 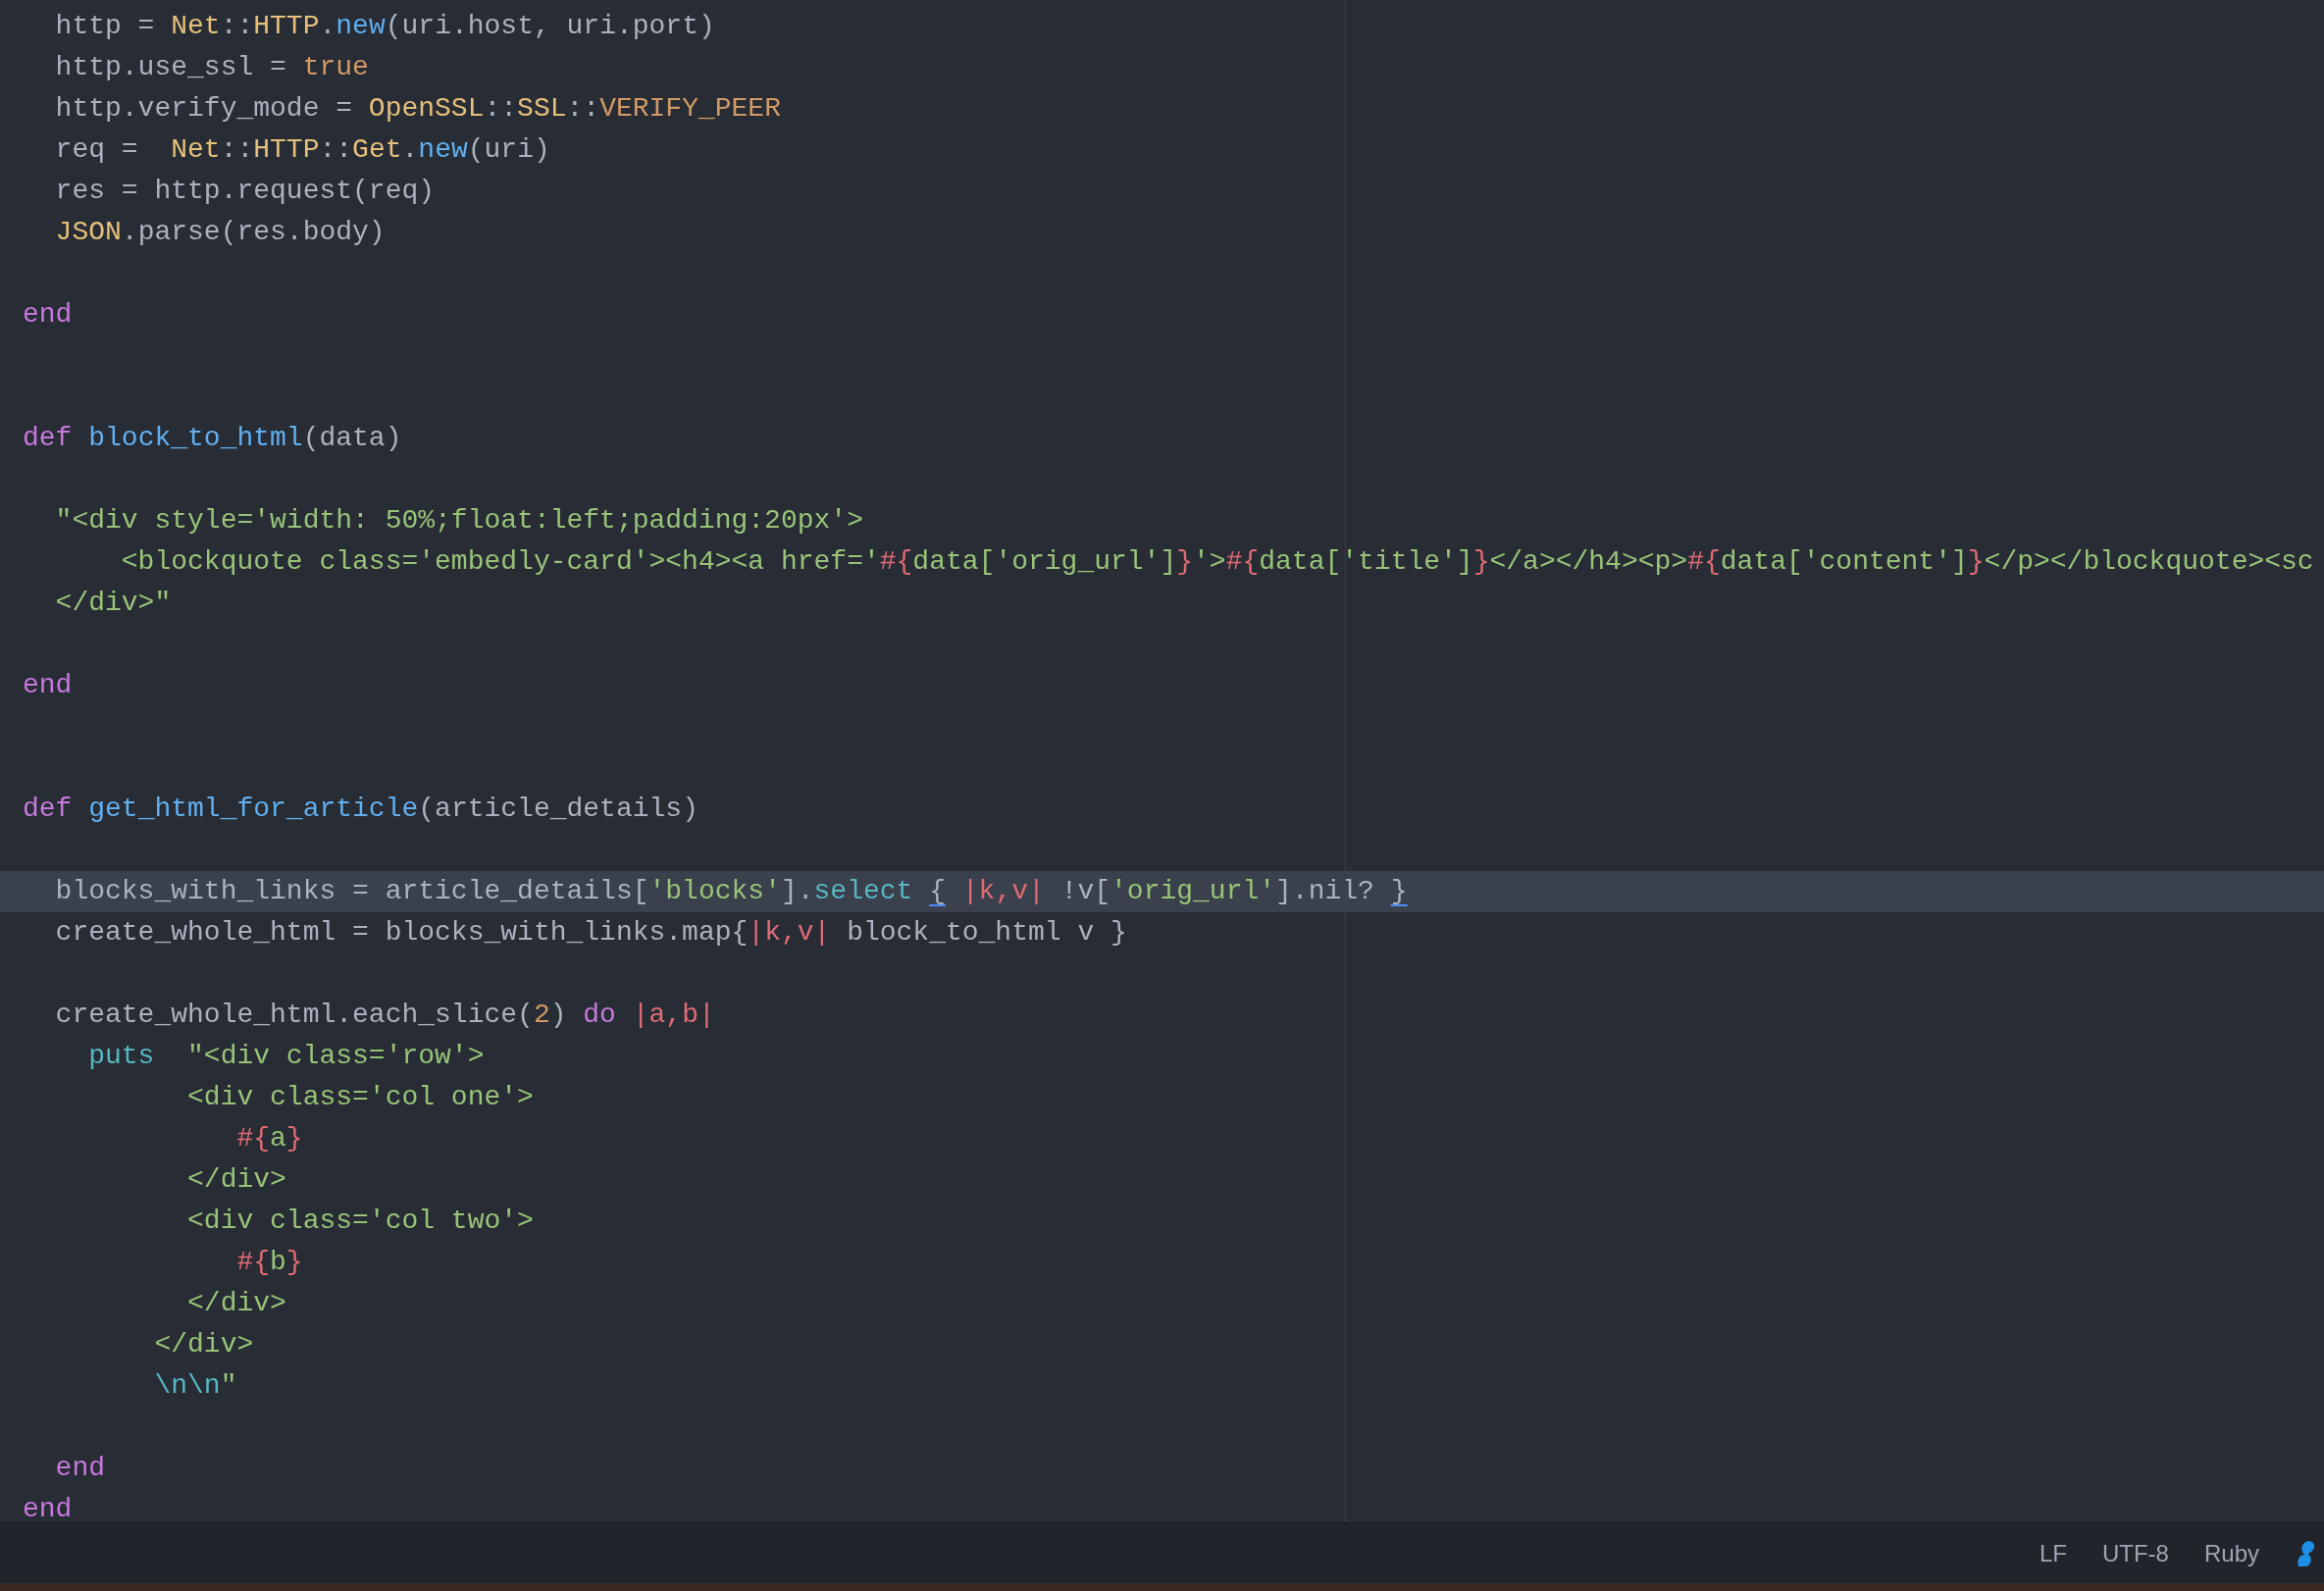 I want to click on grammar-indicator: Ruby, so click(x=2231, y=1553).